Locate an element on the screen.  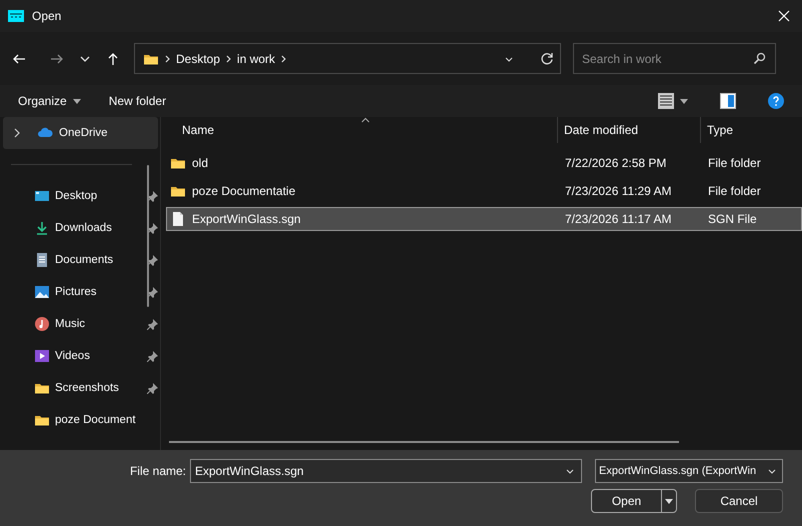
file-name: old is located at coordinates (200, 163).